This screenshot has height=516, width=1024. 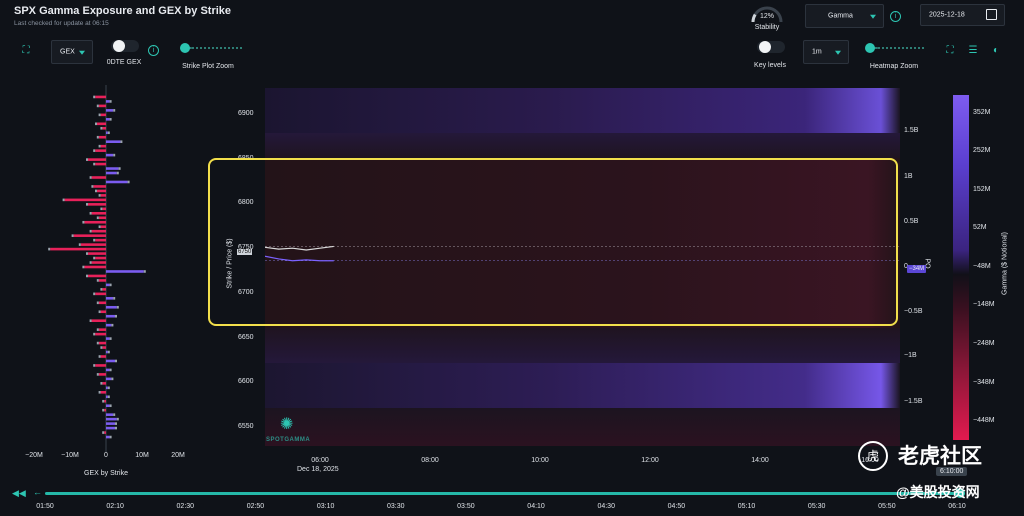 I want to click on right-axis-tick: −1.5B, so click(x=913, y=401).